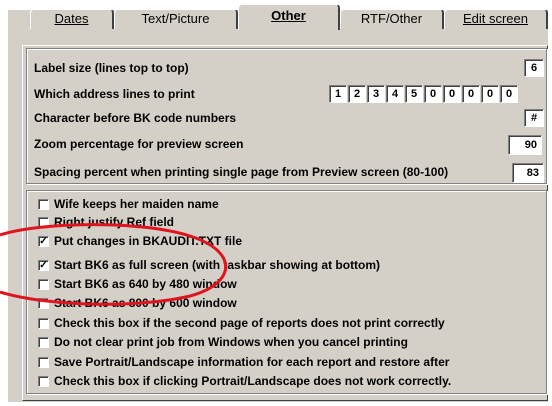 The height and width of the screenshot is (406, 552). What do you see at coordinates (395, 94) in the screenshot?
I see `address-line-field: 4` at bounding box center [395, 94].